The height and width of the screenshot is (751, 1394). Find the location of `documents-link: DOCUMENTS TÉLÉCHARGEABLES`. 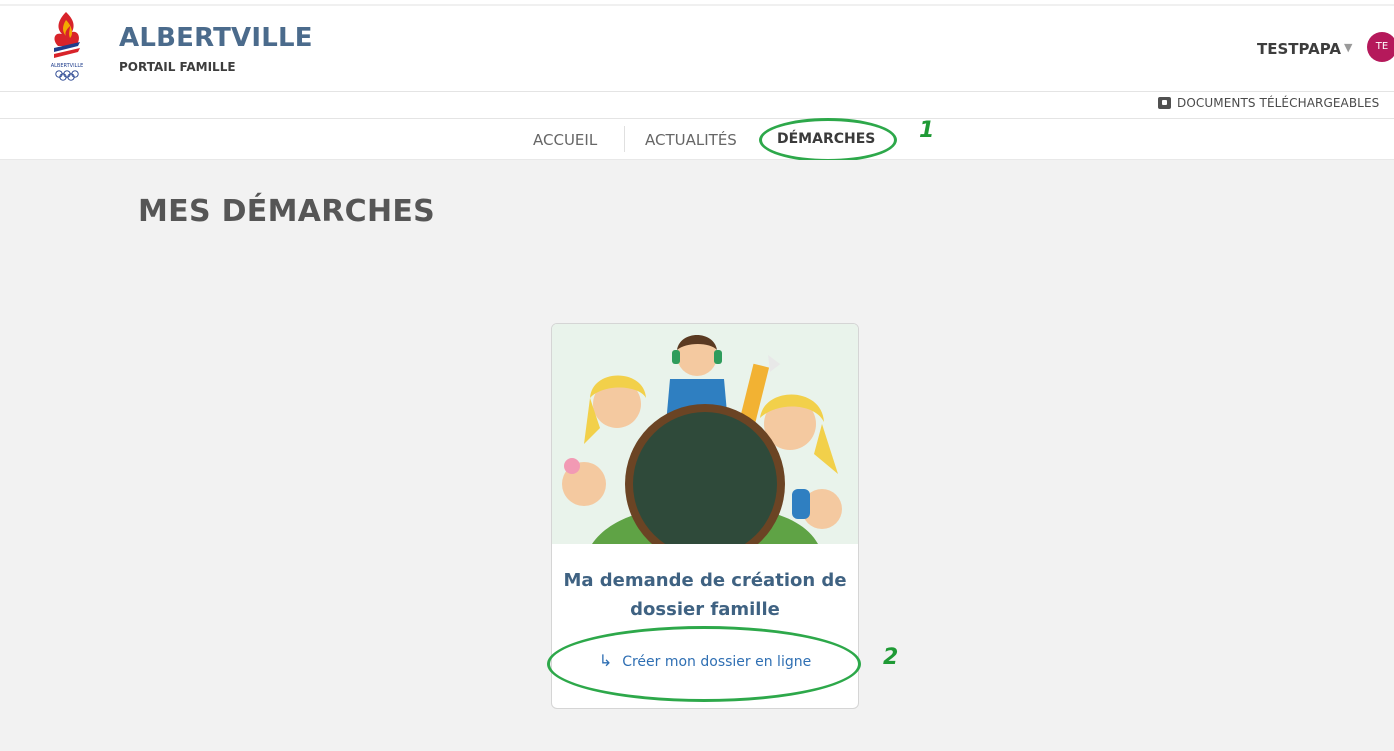

documents-link: DOCUMENTS TÉLÉCHARGEABLES is located at coordinates (1268, 103).